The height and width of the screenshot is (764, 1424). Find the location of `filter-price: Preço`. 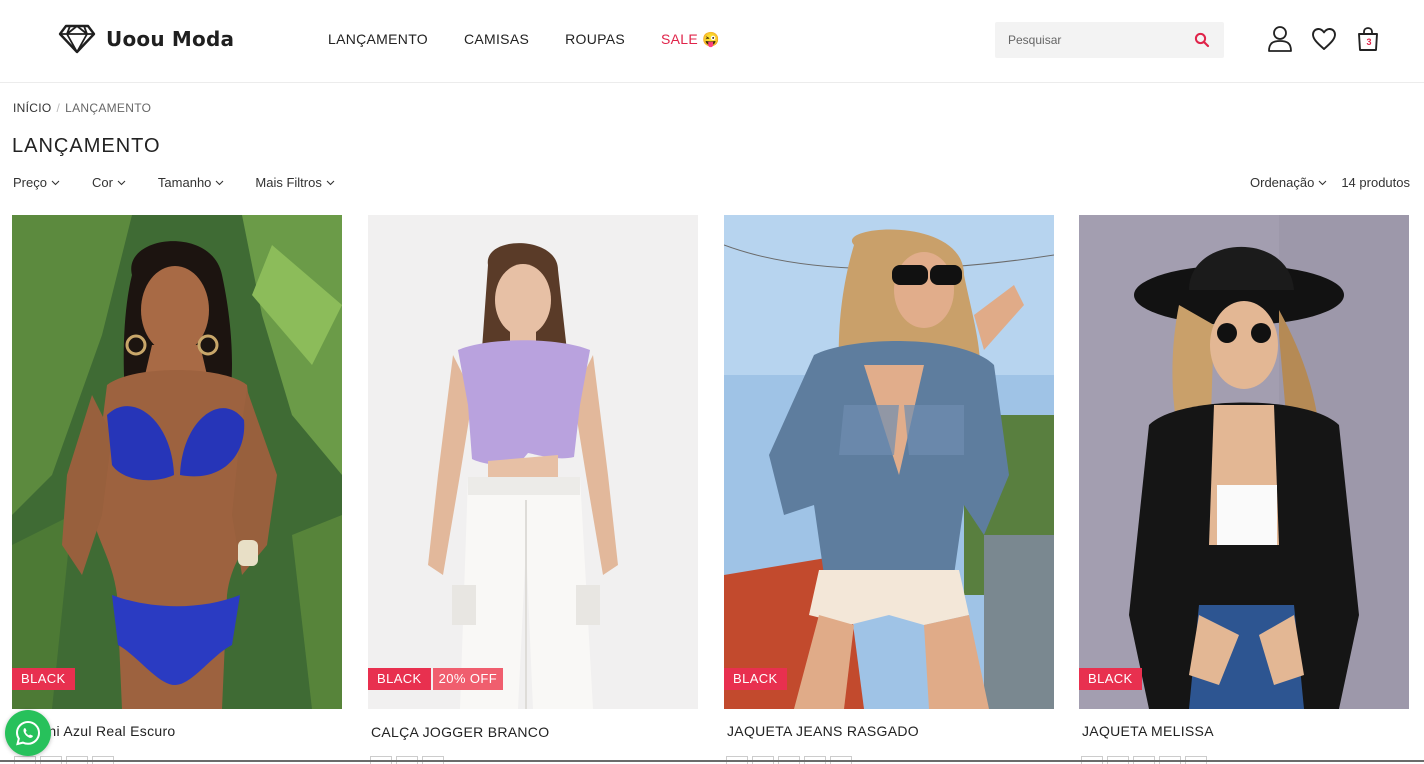

filter-price: Preço is located at coordinates (36, 182).